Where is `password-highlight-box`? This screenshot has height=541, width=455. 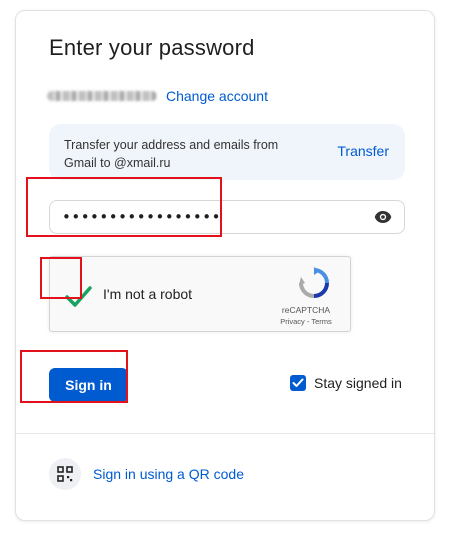
password-highlight-box is located at coordinates (124, 207).